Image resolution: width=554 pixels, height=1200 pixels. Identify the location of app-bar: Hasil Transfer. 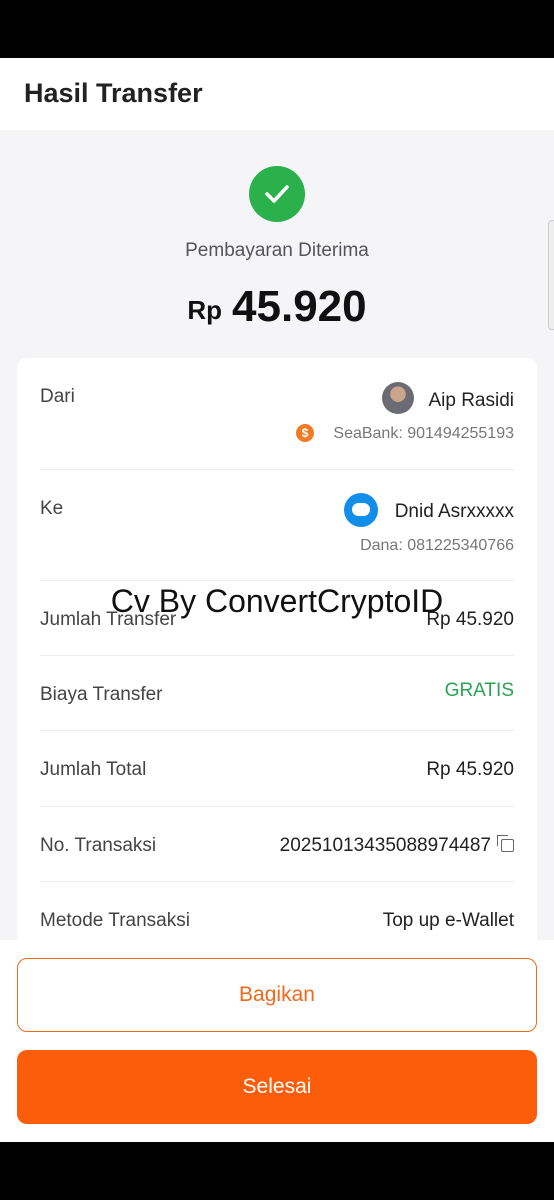
(277, 94).